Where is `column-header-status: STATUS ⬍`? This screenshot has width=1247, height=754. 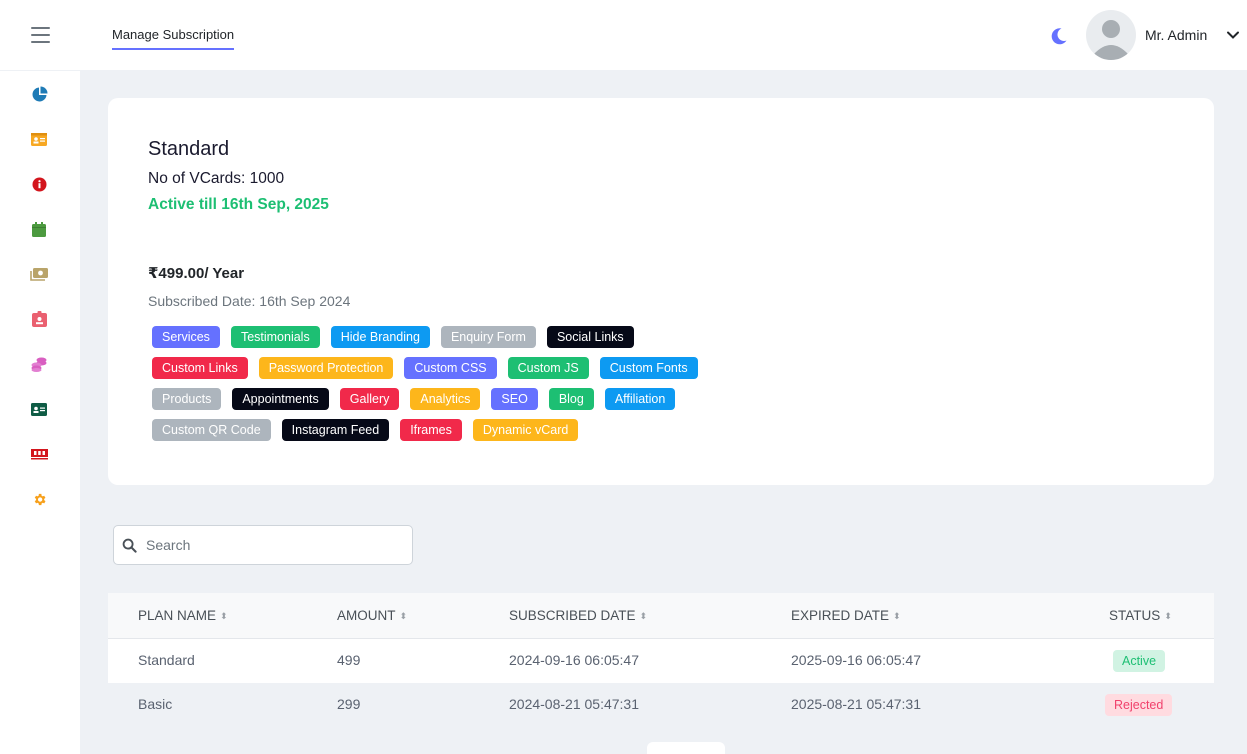
column-header-status: STATUS ⬍ is located at coordinates (1140, 615).